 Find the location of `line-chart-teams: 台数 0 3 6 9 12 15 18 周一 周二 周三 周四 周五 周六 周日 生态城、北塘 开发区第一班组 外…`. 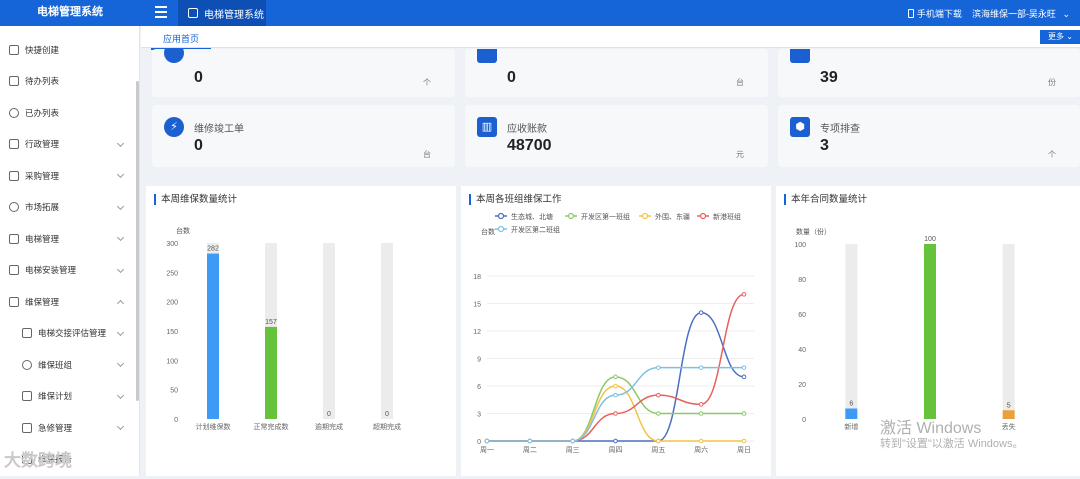

line-chart-teams: 台数 0 3 6 9 12 15 18 周一 周二 周三 周四 周五 周六 周日 生态城、北塘 开发区第一班组 外… is located at coordinates (613, 333).